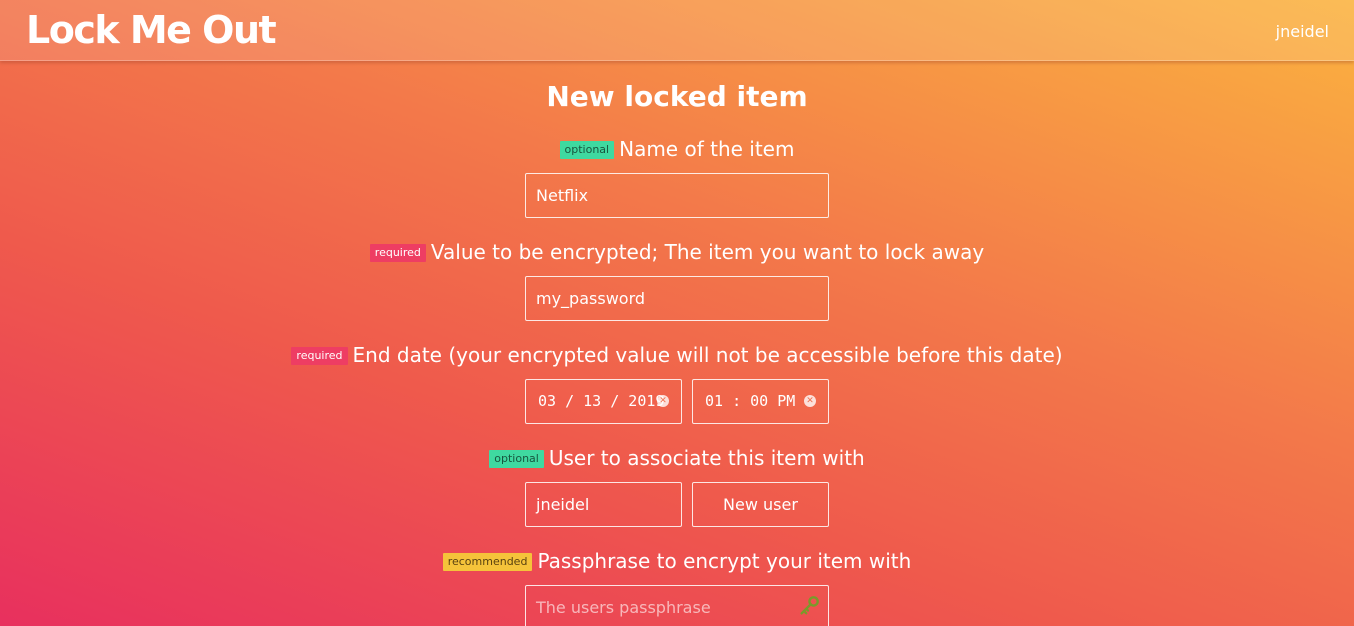 This screenshot has width=1354, height=626. Describe the element at coordinates (663, 401) in the screenshot. I see `clear-date-icon: ✕` at that location.